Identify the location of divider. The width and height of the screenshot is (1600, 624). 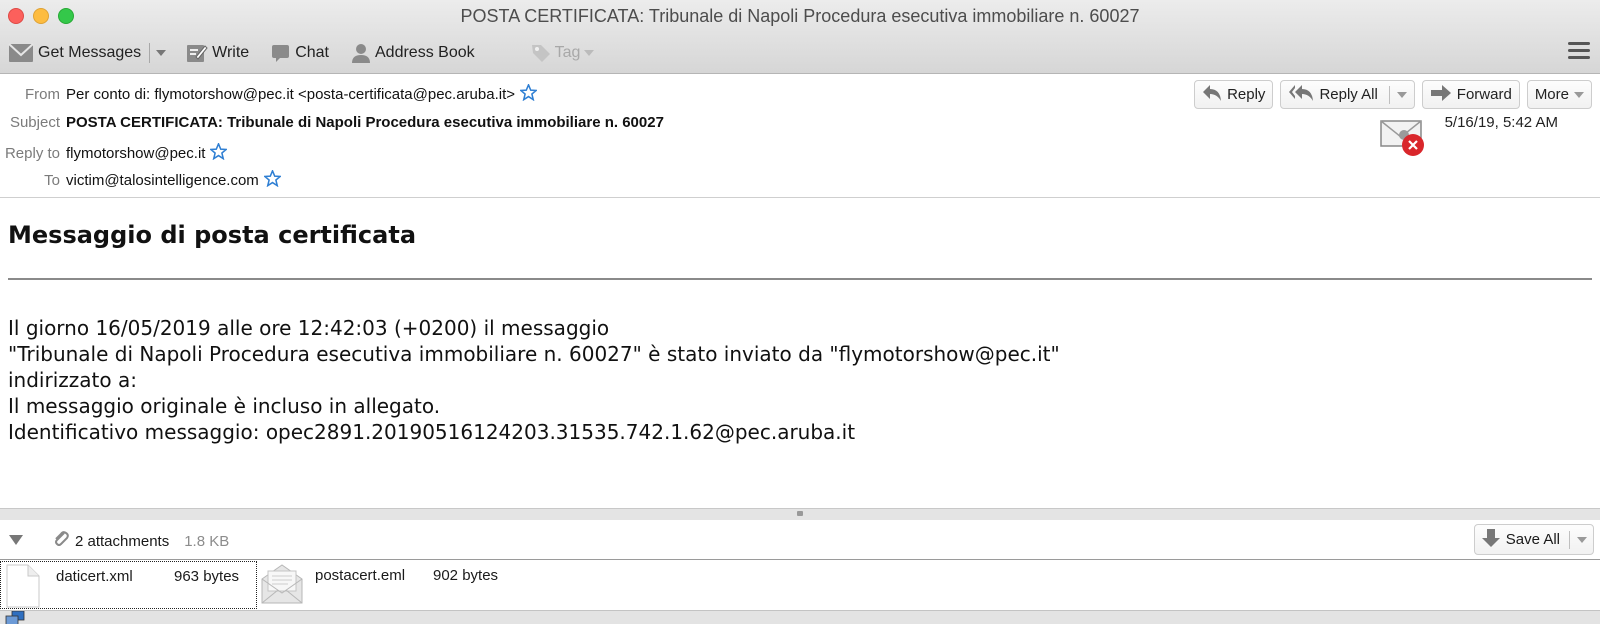
(800, 279).